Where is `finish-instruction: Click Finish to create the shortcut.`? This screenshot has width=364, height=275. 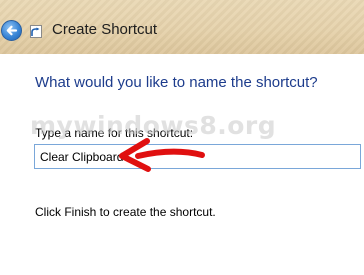
finish-instruction: Click Finish to create the shortcut. is located at coordinates (125, 212).